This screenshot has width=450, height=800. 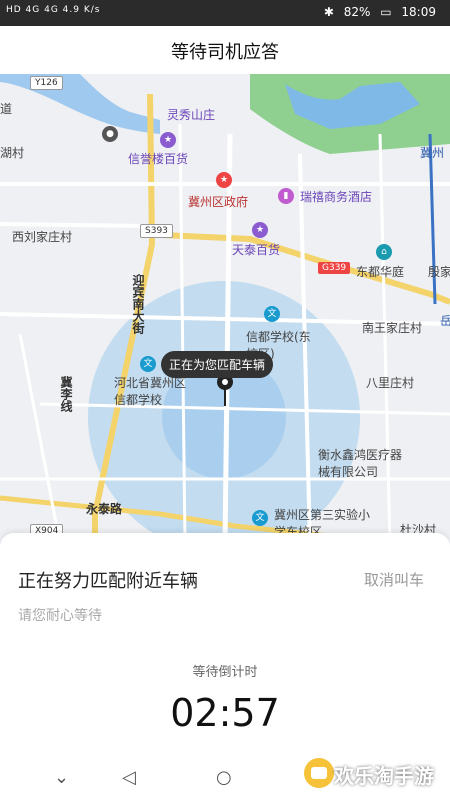 What do you see at coordinates (384, 252) in the screenshot?
I see `residence-poi-icon: ⌂` at bounding box center [384, 252].